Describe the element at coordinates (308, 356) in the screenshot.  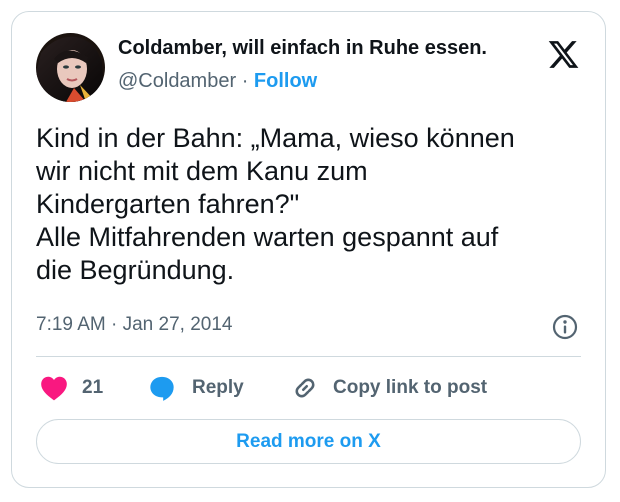
I see `divider` at that location.